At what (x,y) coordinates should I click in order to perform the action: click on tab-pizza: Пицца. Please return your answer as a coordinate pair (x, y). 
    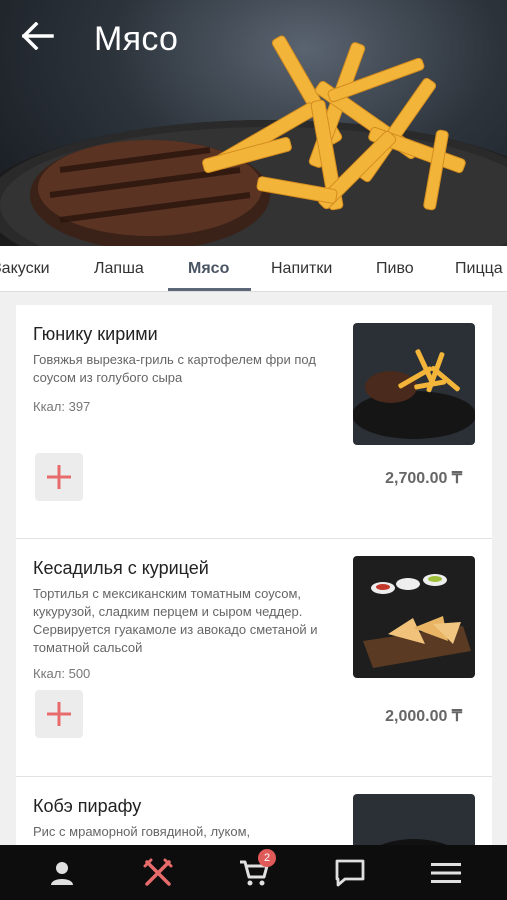
    Looking at the image, I should click on (479, 268).